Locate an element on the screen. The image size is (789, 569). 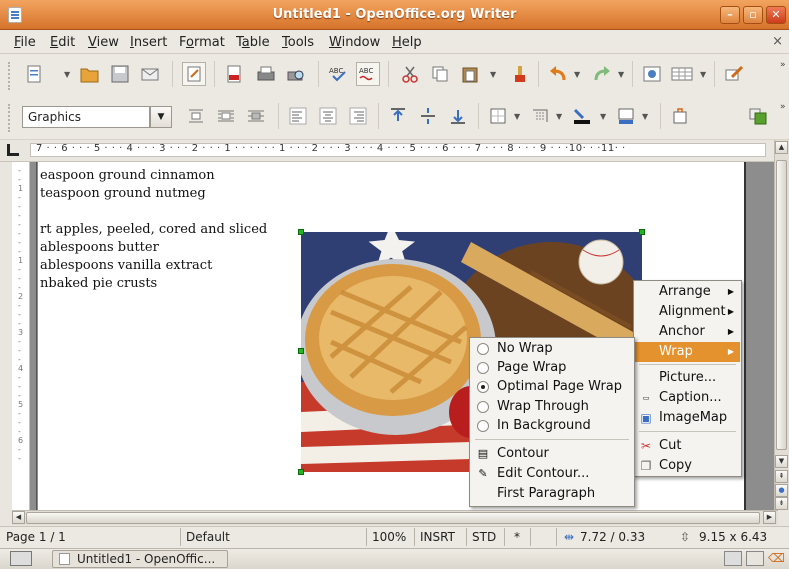
copy-icon is located at coordinates (440, 74).